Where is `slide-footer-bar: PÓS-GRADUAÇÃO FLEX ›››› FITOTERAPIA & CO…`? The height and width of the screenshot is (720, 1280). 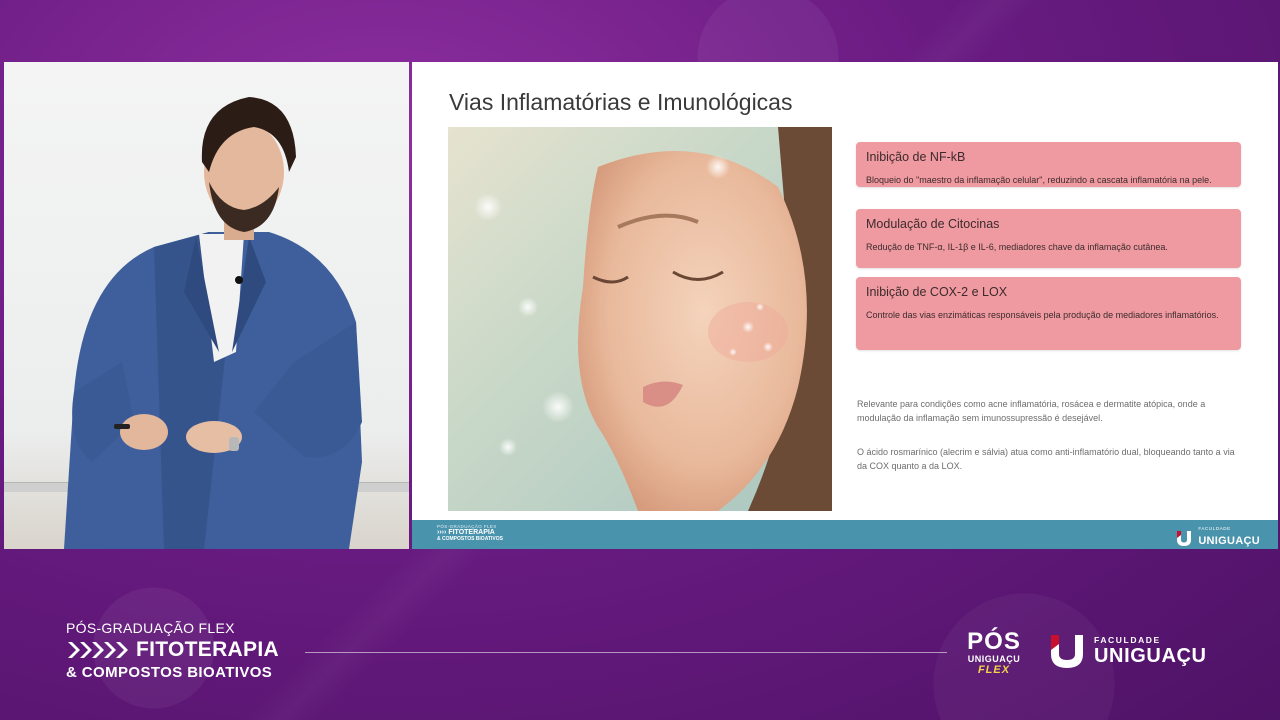 slide-footer-bar: PÓS-GRADUAÇÃO FLEX ›››› FITOTERAPIA & CO… is located at coordinates (845, 534).